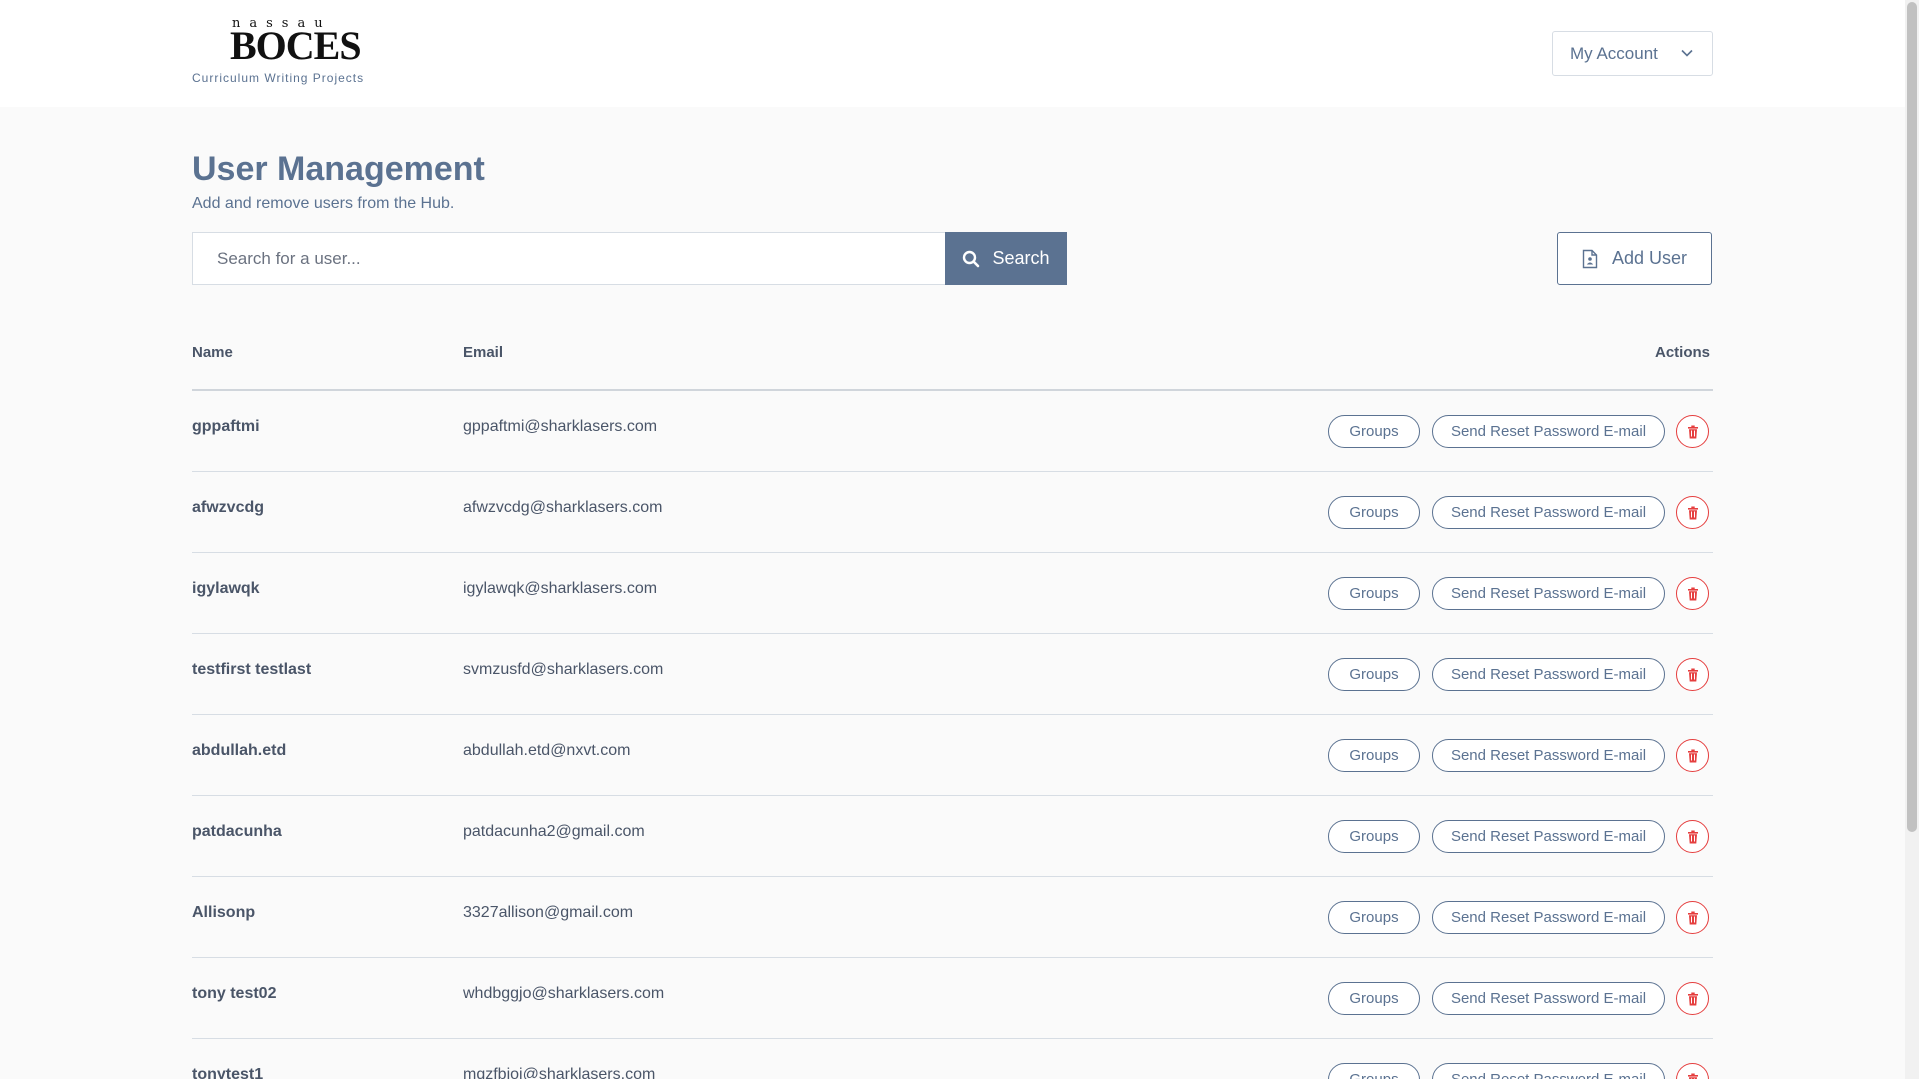  I want to click on page-subtitle: Add and remove users from the Hub., so click(323, 203).